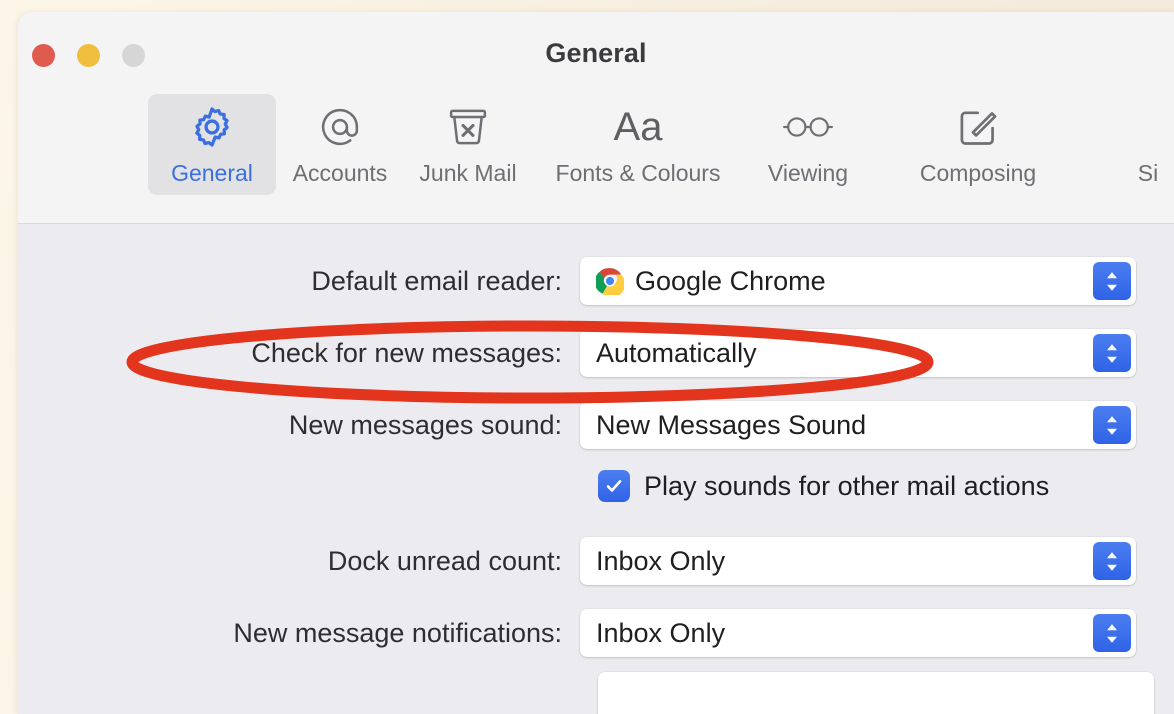  What do you see at coordinates (876, 693) in the screenshot?
I see `popup-next-setting-clipped` at bounding box center [876, 693].